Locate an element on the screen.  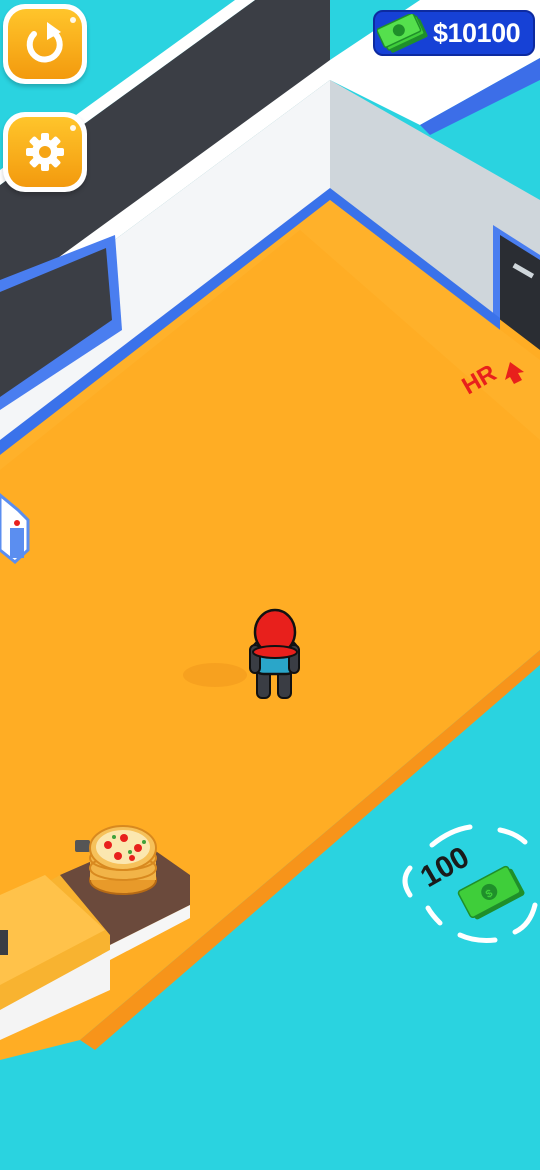
restart-button is located at coordinates (45, 44).